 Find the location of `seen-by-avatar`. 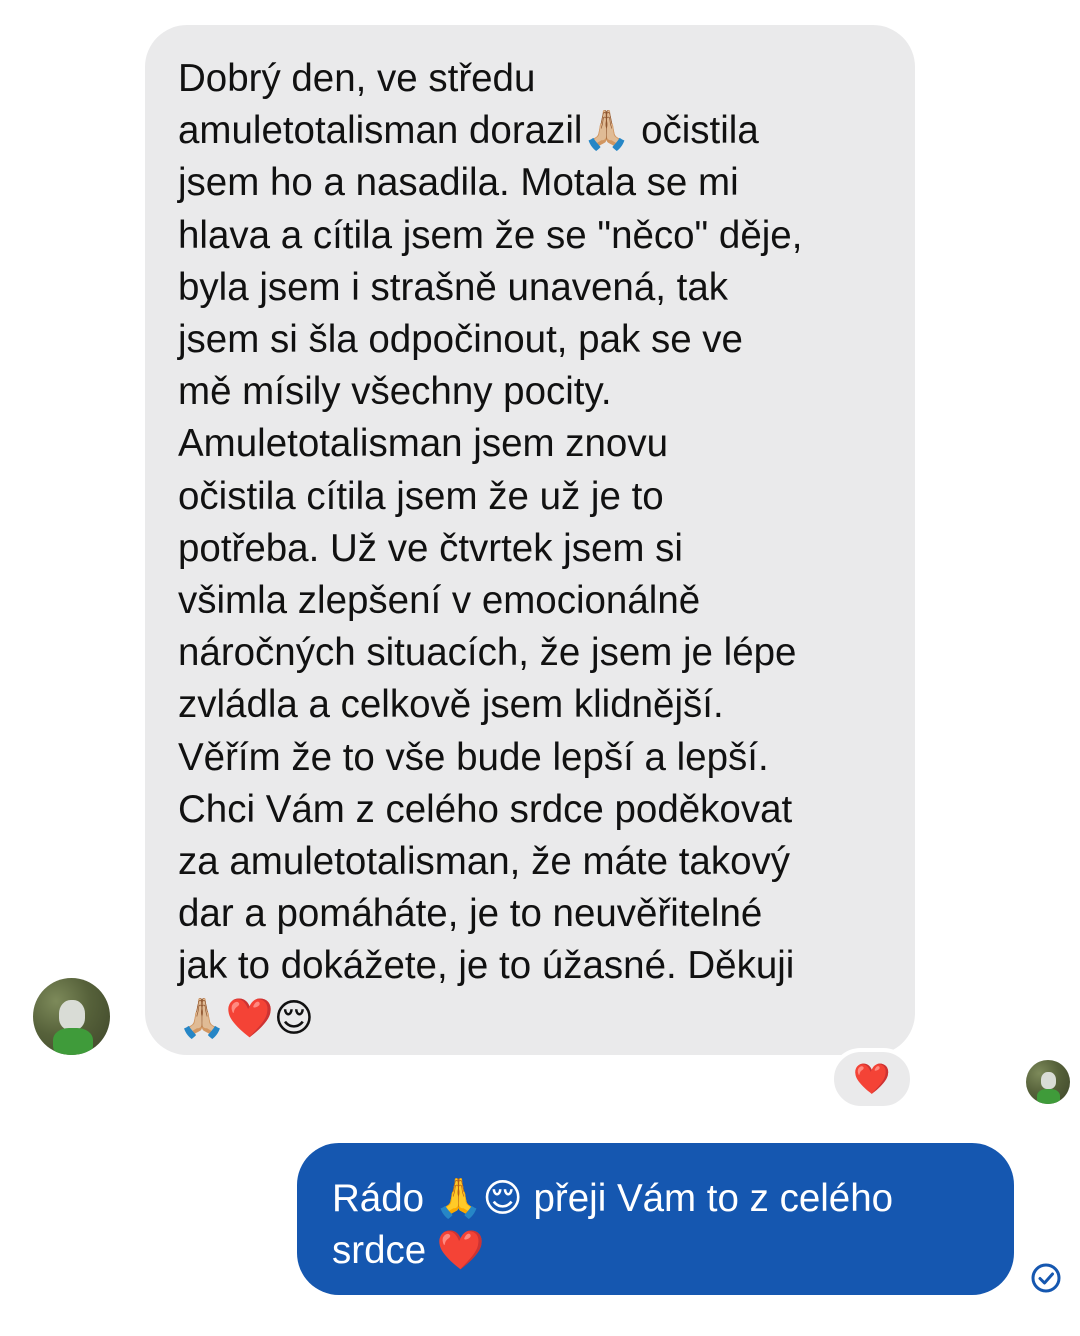

seen-by-avatar is located at coordinates (1048, 1082).